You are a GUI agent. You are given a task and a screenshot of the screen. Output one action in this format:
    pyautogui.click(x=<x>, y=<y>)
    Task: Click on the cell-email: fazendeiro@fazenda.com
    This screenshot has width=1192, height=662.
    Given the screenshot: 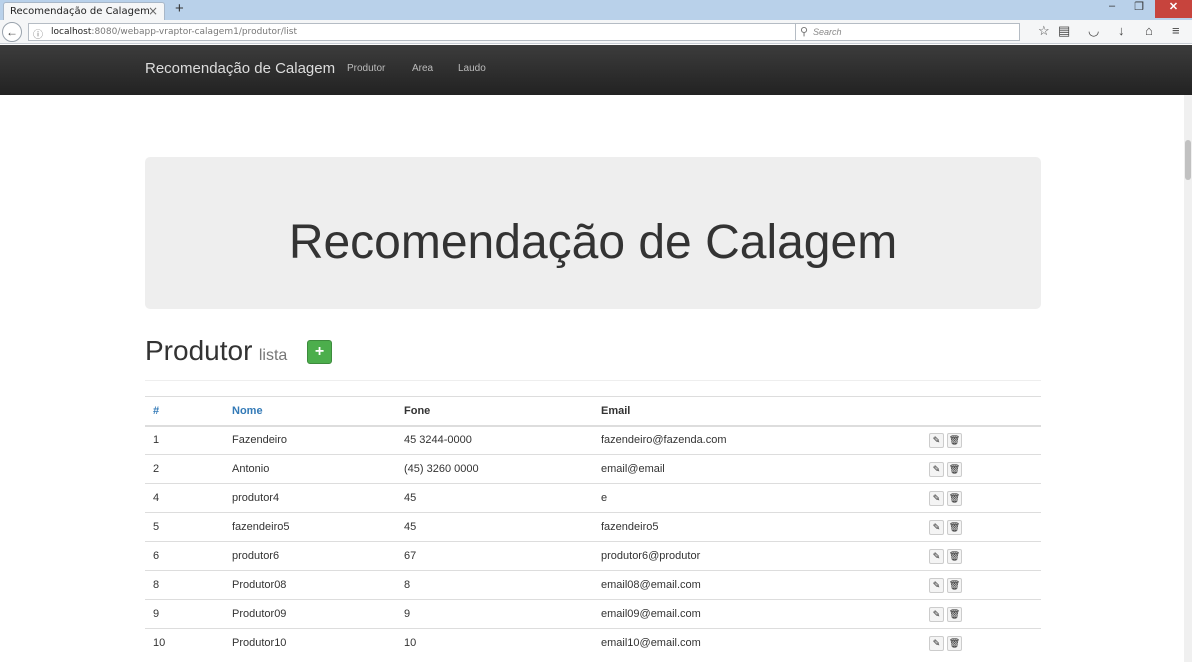 What is the action you would take?
    pyautogui.click(x=757, y=440)
    